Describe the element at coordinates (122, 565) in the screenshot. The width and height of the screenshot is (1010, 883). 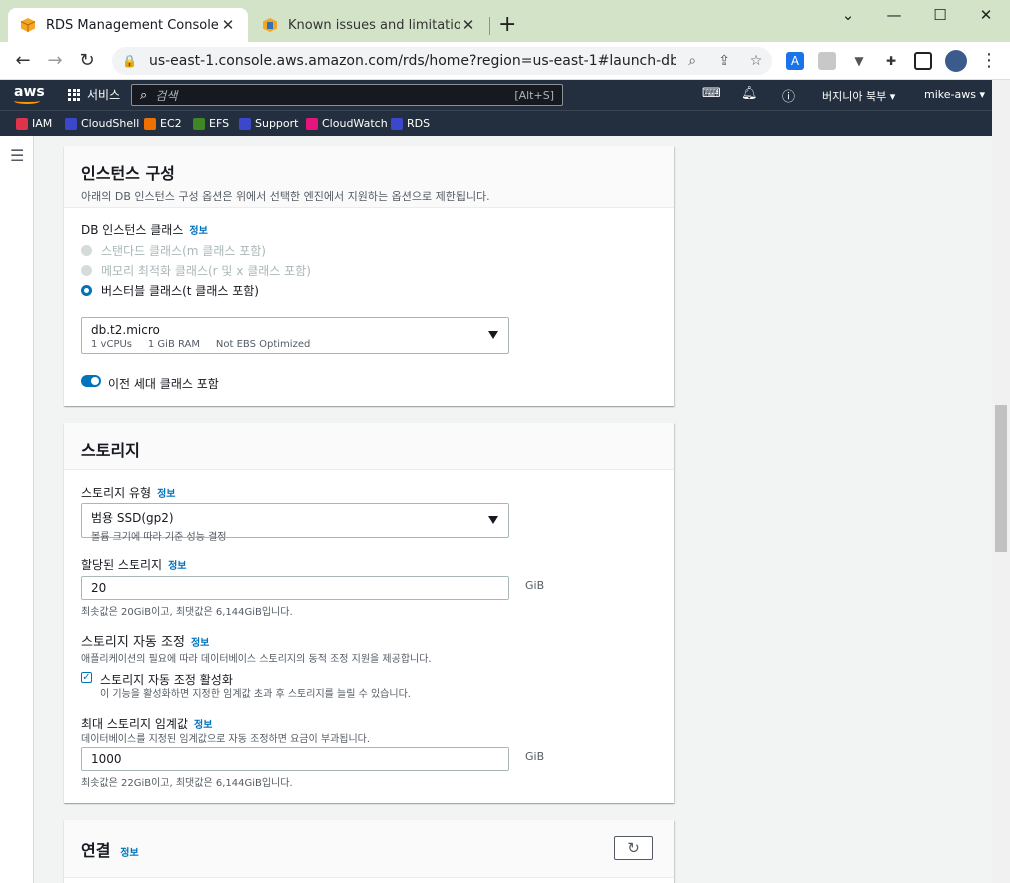
I see `allocated-storage-label-text: 할당된 스토리지` at that location.